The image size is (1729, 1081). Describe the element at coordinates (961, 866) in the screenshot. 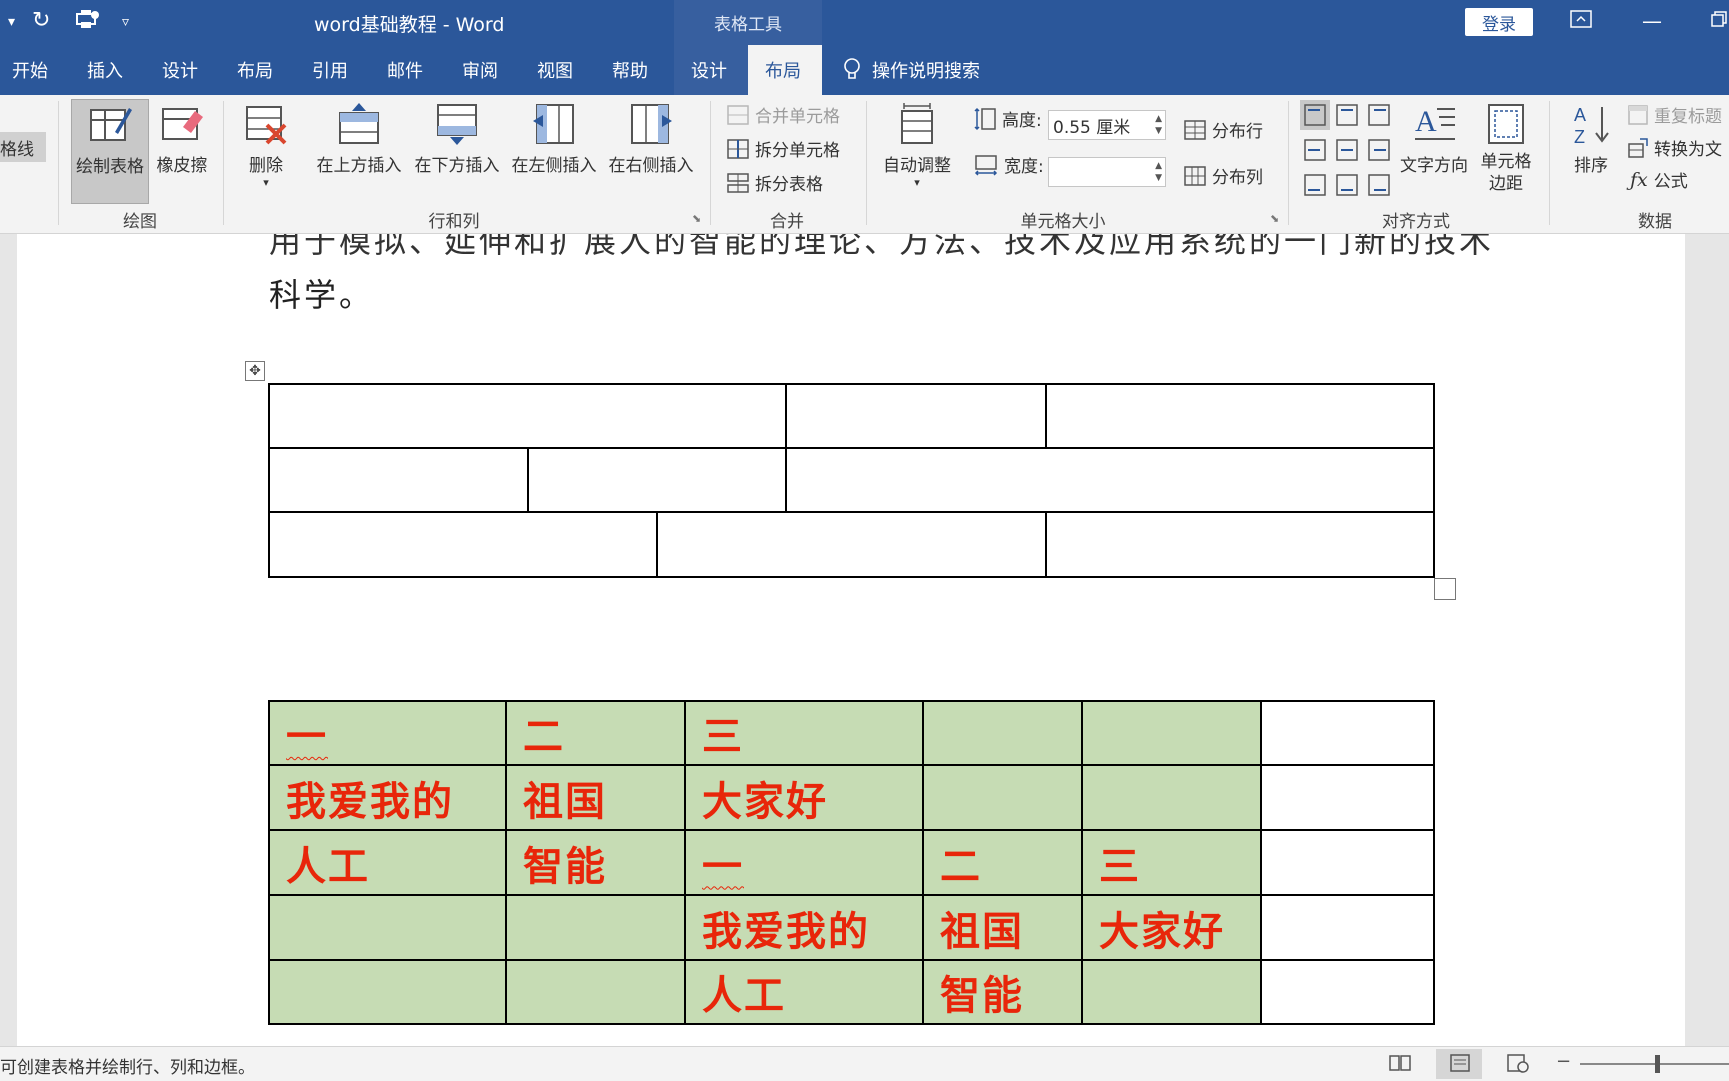

I see `cell-text: 二` at that location.